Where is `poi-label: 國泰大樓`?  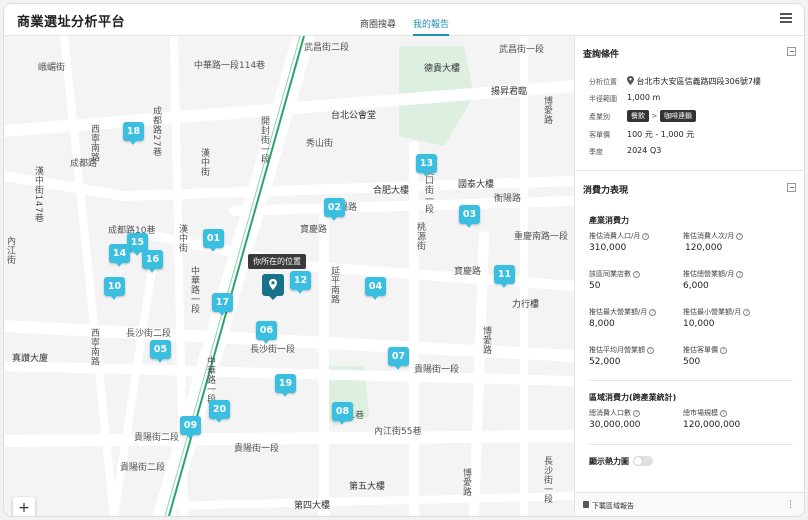 poi-label: 國泰大樓 is located at coordinates (476, 185).